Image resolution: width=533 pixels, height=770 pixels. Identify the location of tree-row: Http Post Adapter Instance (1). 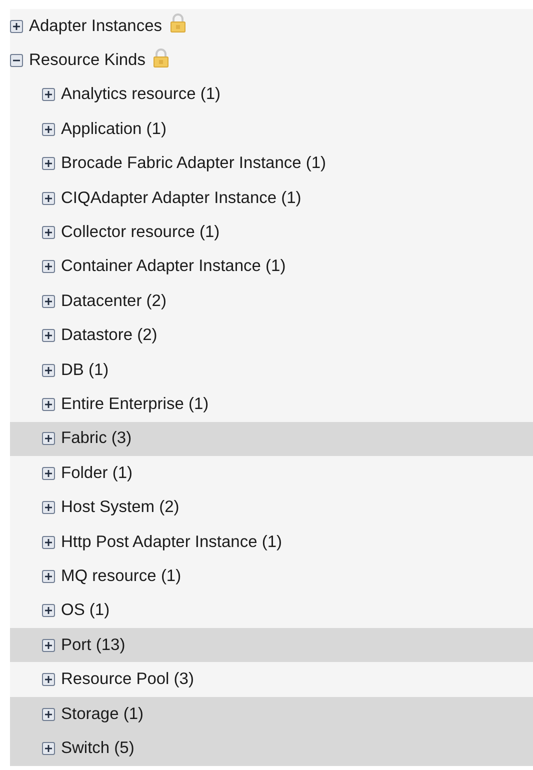
(271, 542).